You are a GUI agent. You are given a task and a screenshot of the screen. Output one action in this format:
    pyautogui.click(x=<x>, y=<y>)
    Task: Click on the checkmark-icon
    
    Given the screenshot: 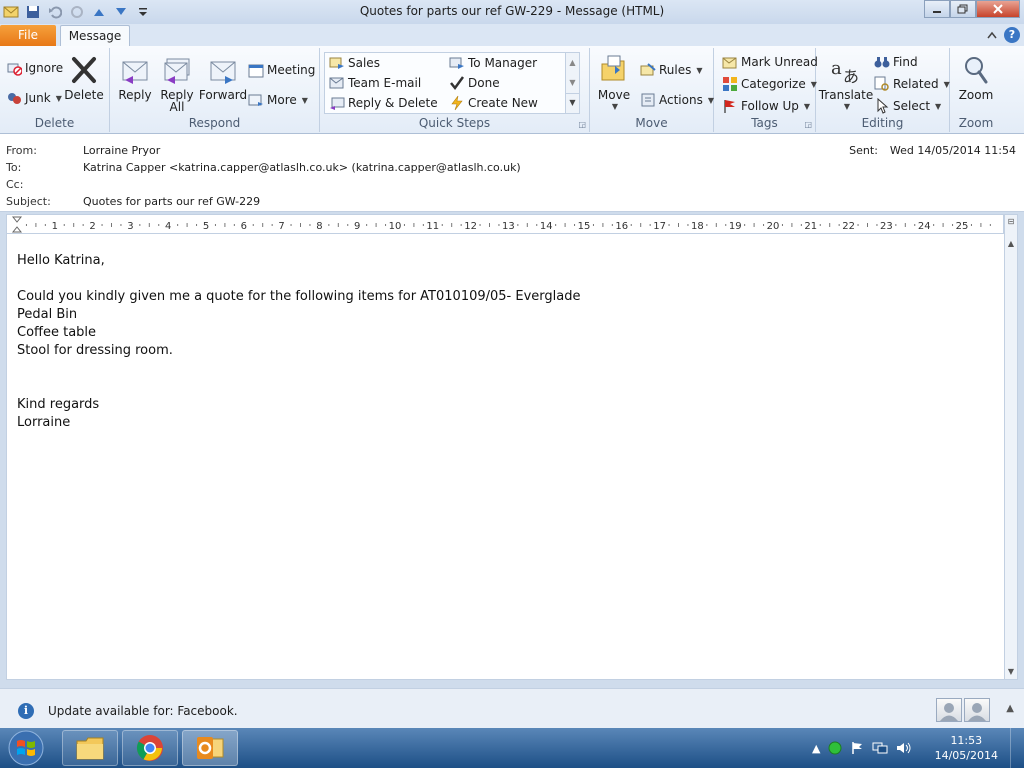 What is the action you would take?
    pyautogui.click(x=457, y=83)
    